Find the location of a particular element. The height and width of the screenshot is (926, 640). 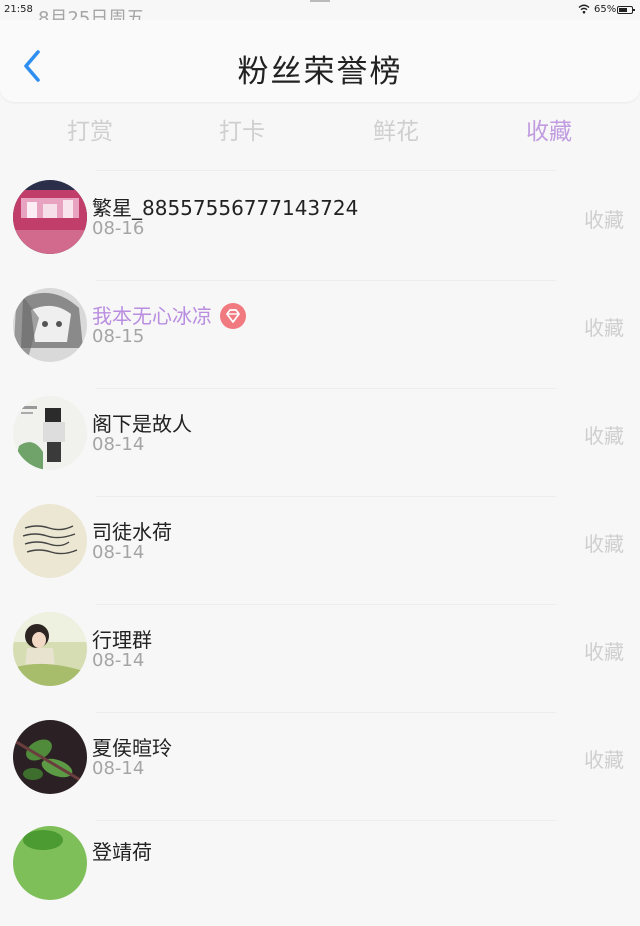

status-bar: 21:58 8月25日周五 65% is located at coordinates (320, 14).